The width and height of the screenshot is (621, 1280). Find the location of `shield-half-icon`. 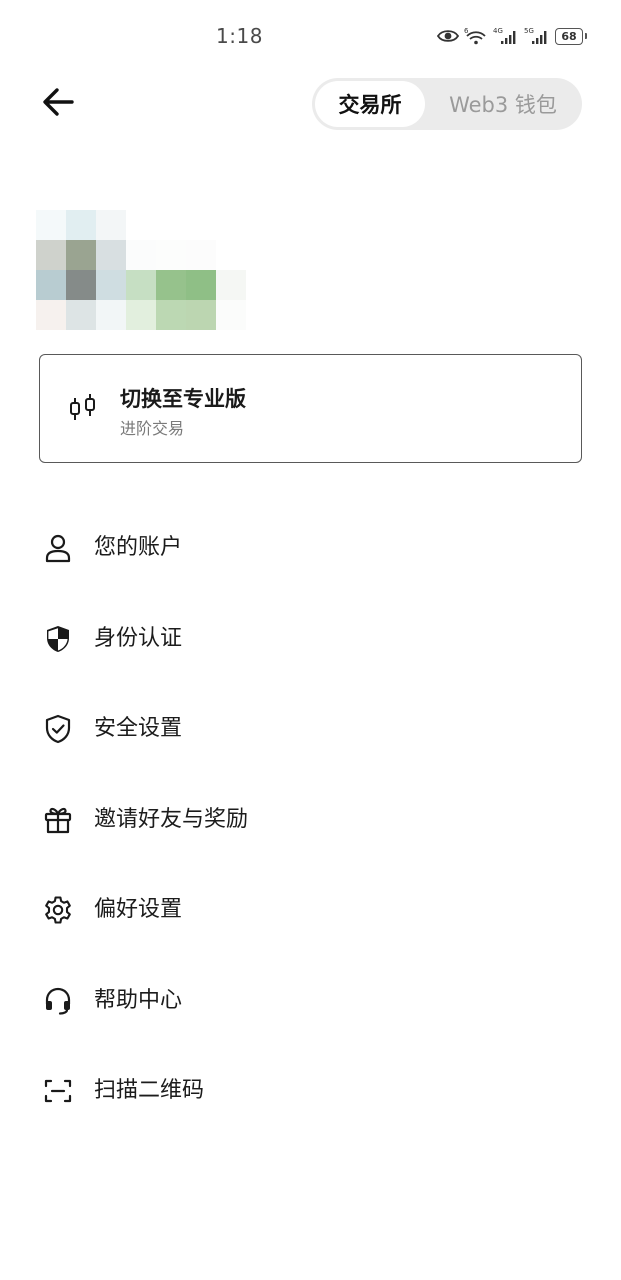

shield-half-icon is located at coordinates (58, 639).